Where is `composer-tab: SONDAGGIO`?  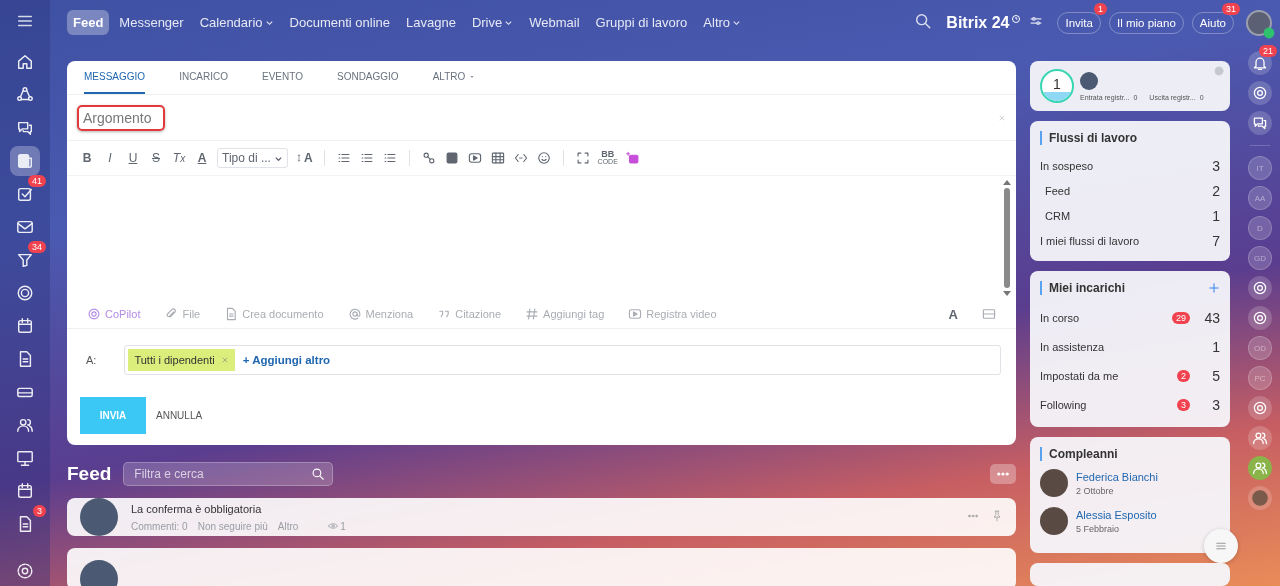 composer-tab: SONDAGGIO is located at coordinates (367, 77).